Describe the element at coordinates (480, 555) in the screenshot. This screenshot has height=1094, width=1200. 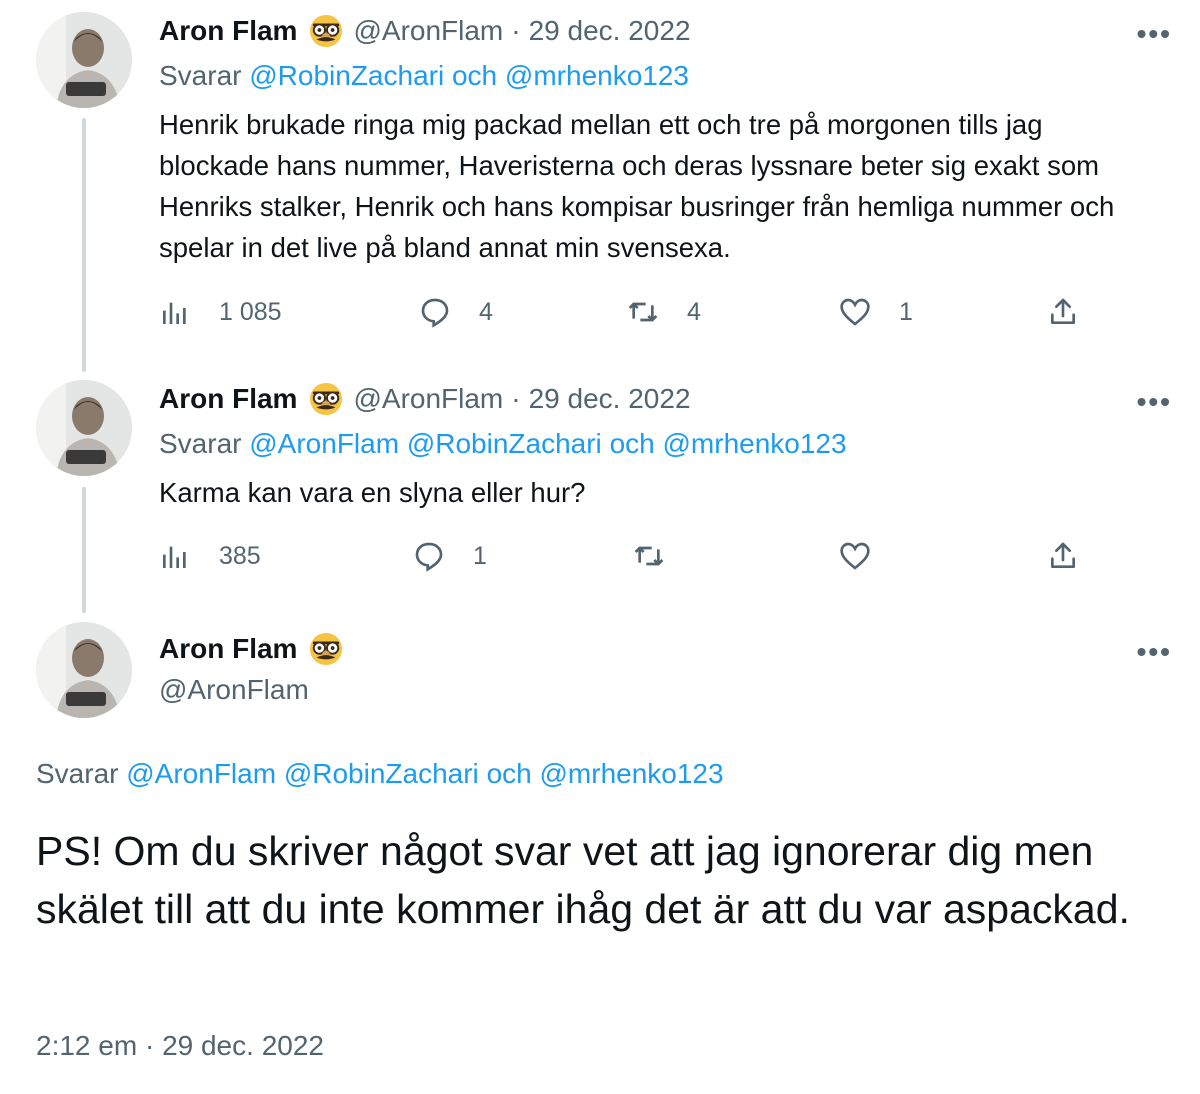
I see `reply-count: 1` at that location.